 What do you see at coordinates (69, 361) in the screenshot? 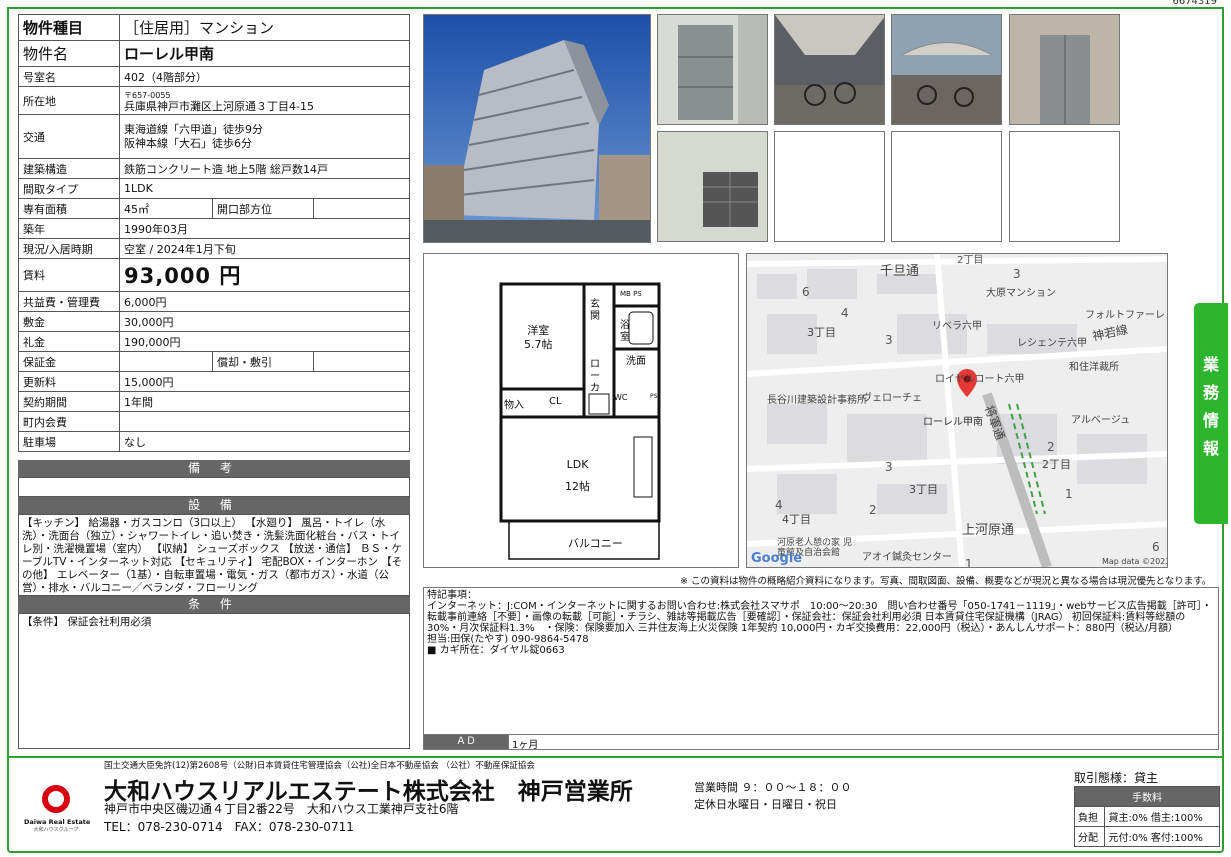
I see `guarantee-label: 保証金` at bounding box center [69, 361].